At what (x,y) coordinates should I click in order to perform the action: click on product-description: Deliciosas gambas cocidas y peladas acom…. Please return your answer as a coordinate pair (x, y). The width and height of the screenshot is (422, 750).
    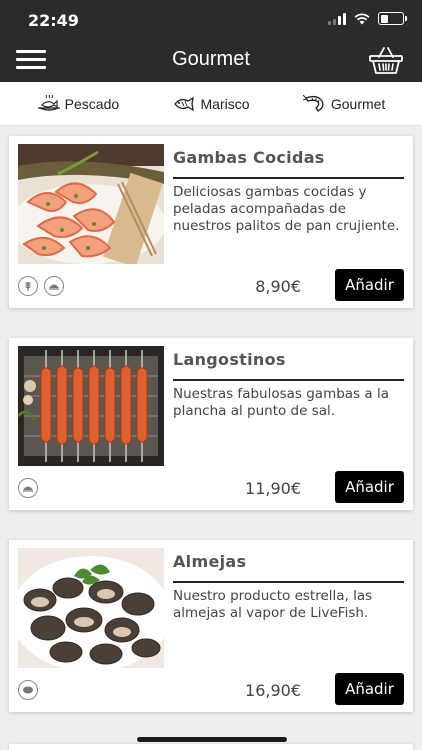
    Looking at the image, I should click on (286, 209).